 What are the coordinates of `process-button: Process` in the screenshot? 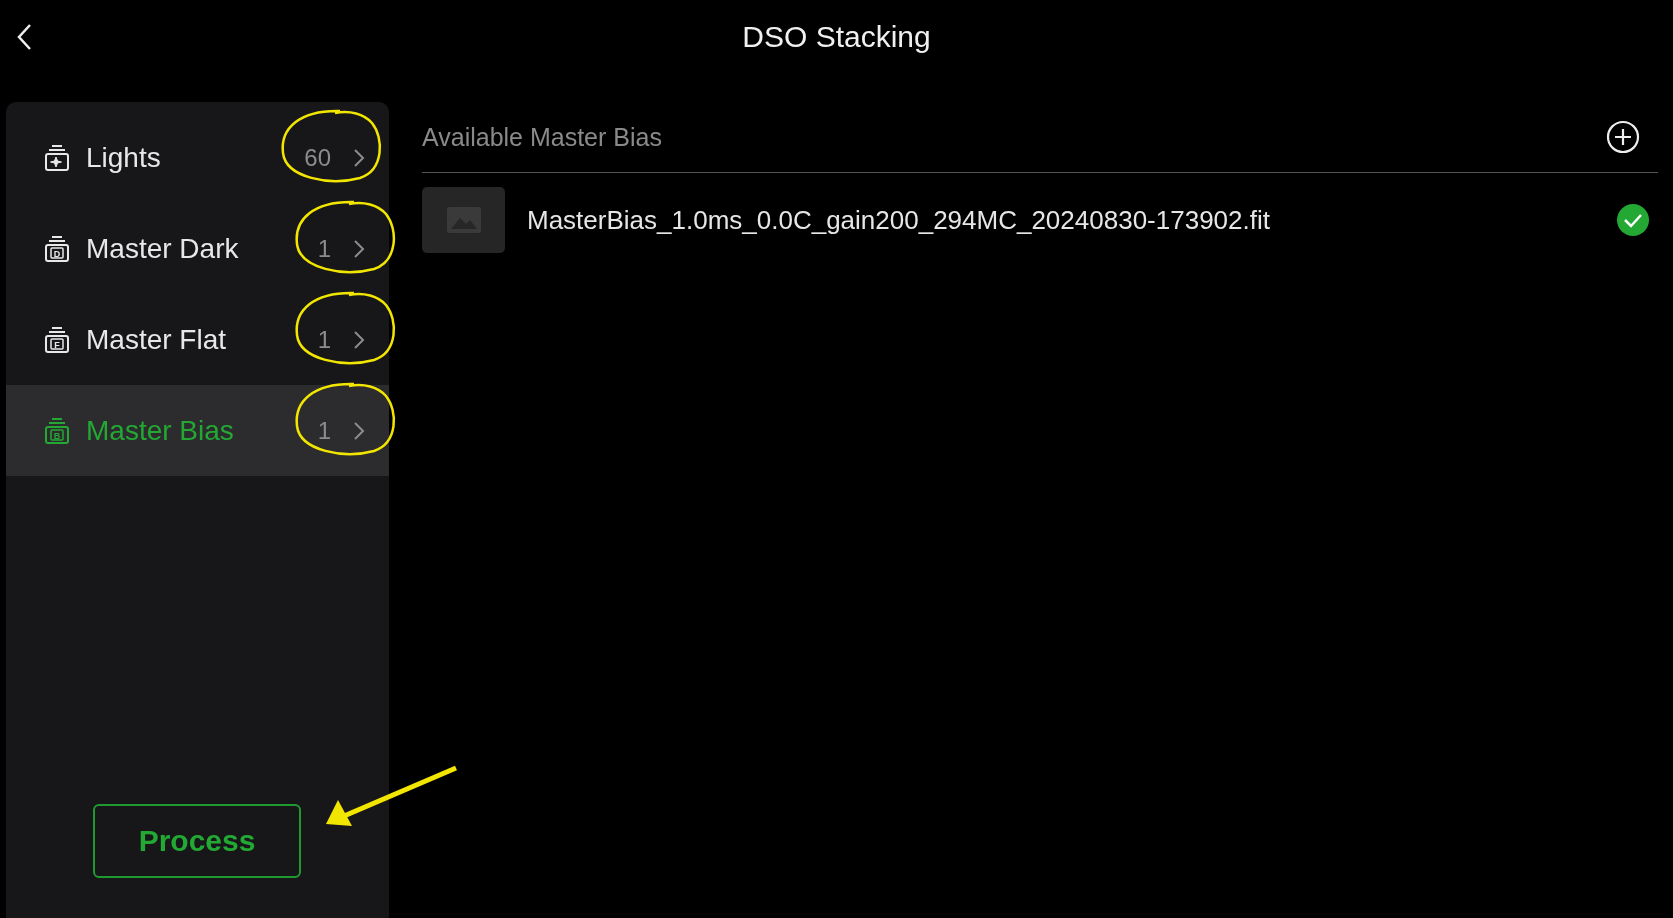 It's located at (197, 841).